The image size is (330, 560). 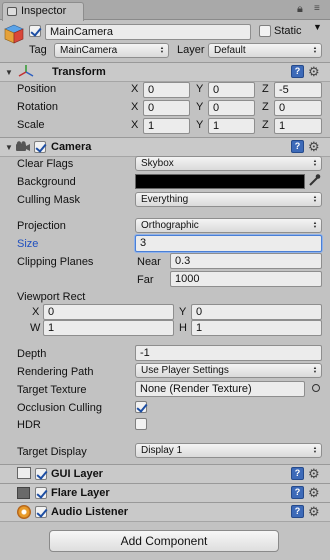 I want to click on scale-x-field: 1, so click(x=166, y=126).